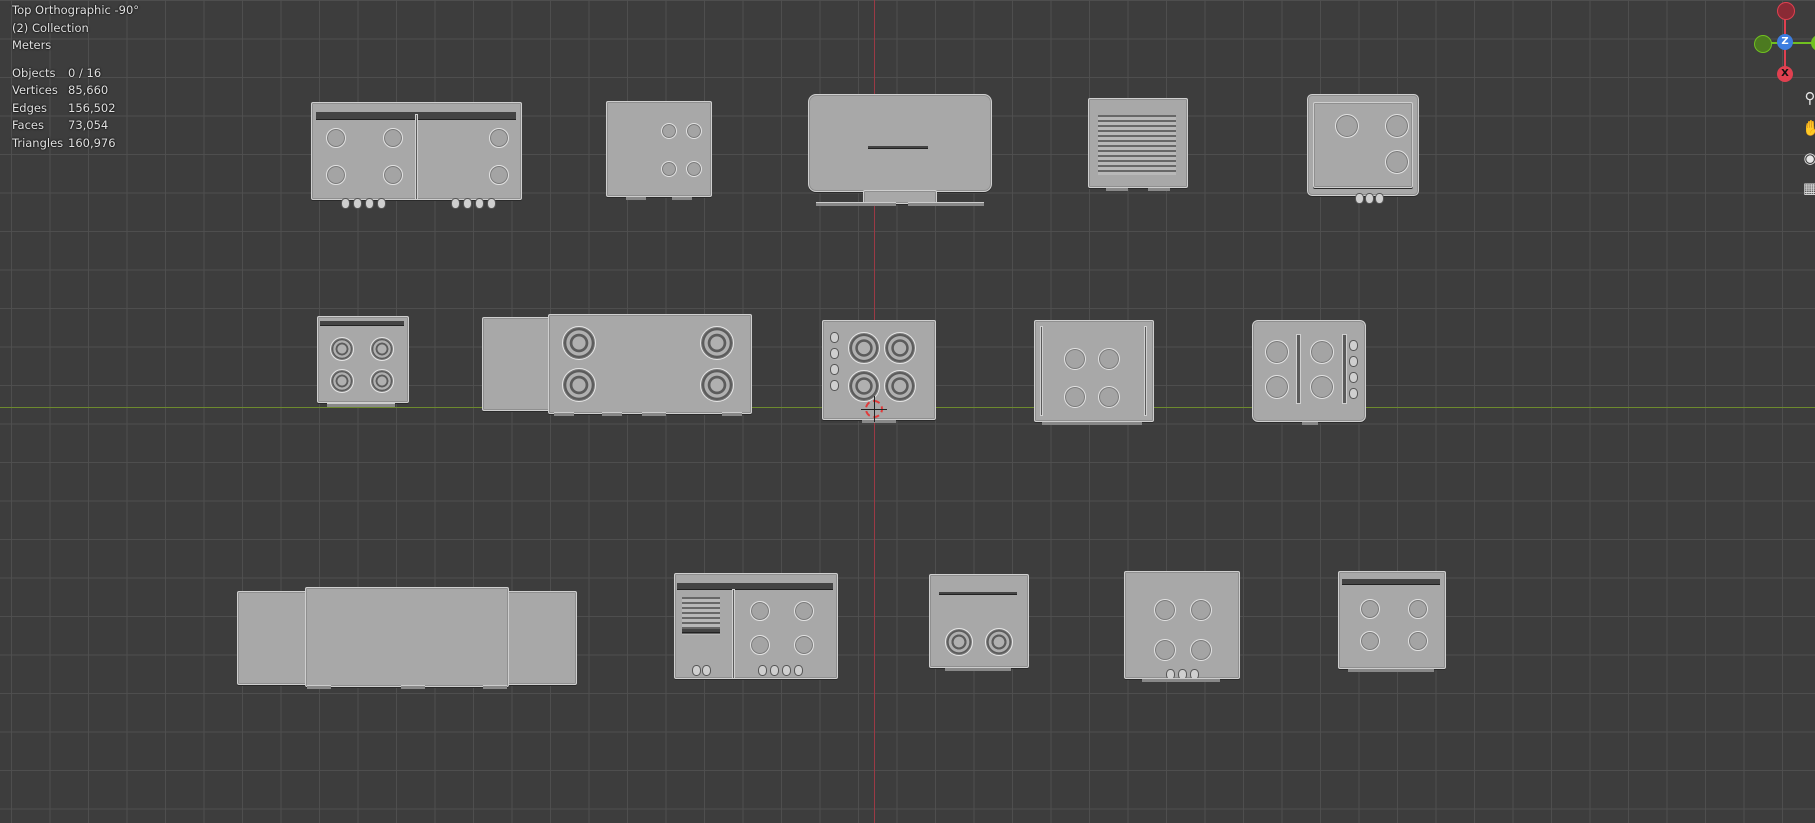  I want to click on gizmo-x-ball: X, so click(1785, 74).